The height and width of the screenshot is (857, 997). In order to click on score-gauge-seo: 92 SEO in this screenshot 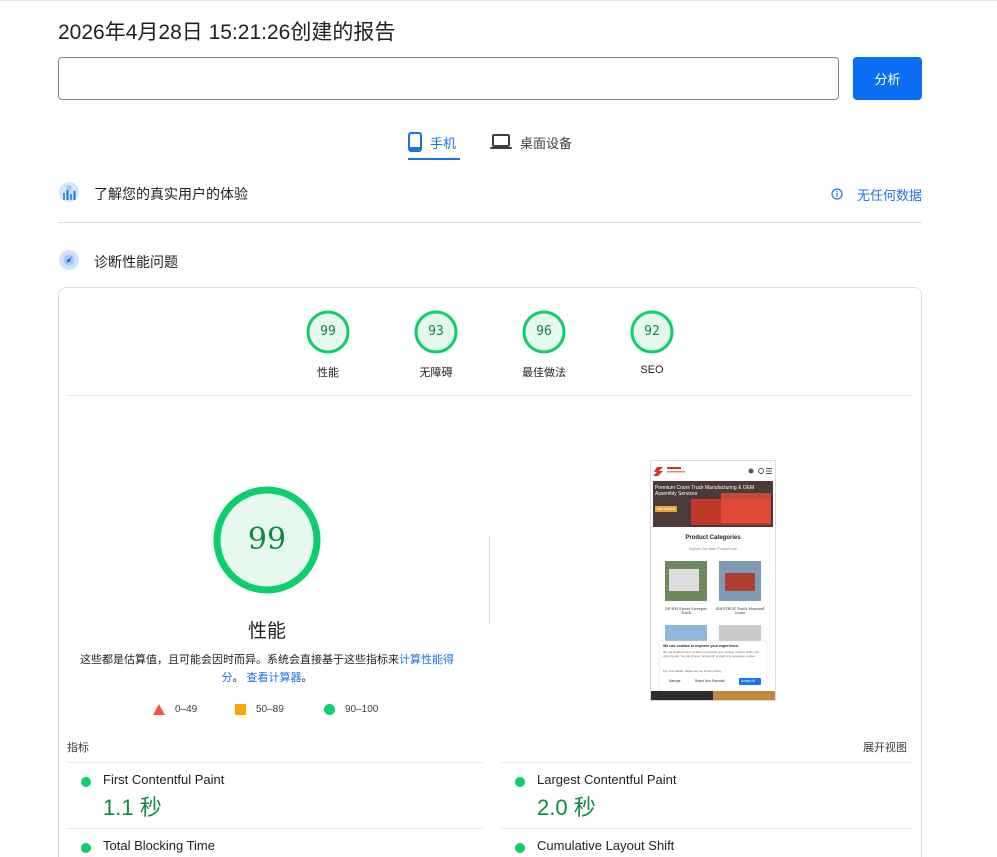, I will do `click(652, 343)`.